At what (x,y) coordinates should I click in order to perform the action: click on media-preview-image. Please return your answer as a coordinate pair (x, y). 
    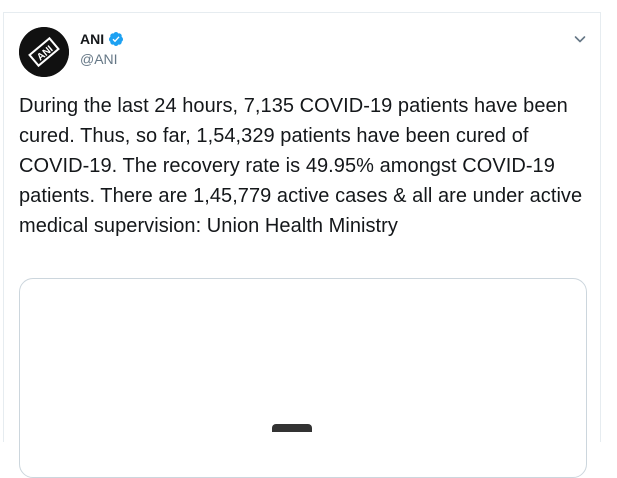
    Looking at the image, I should click on (292, 428).